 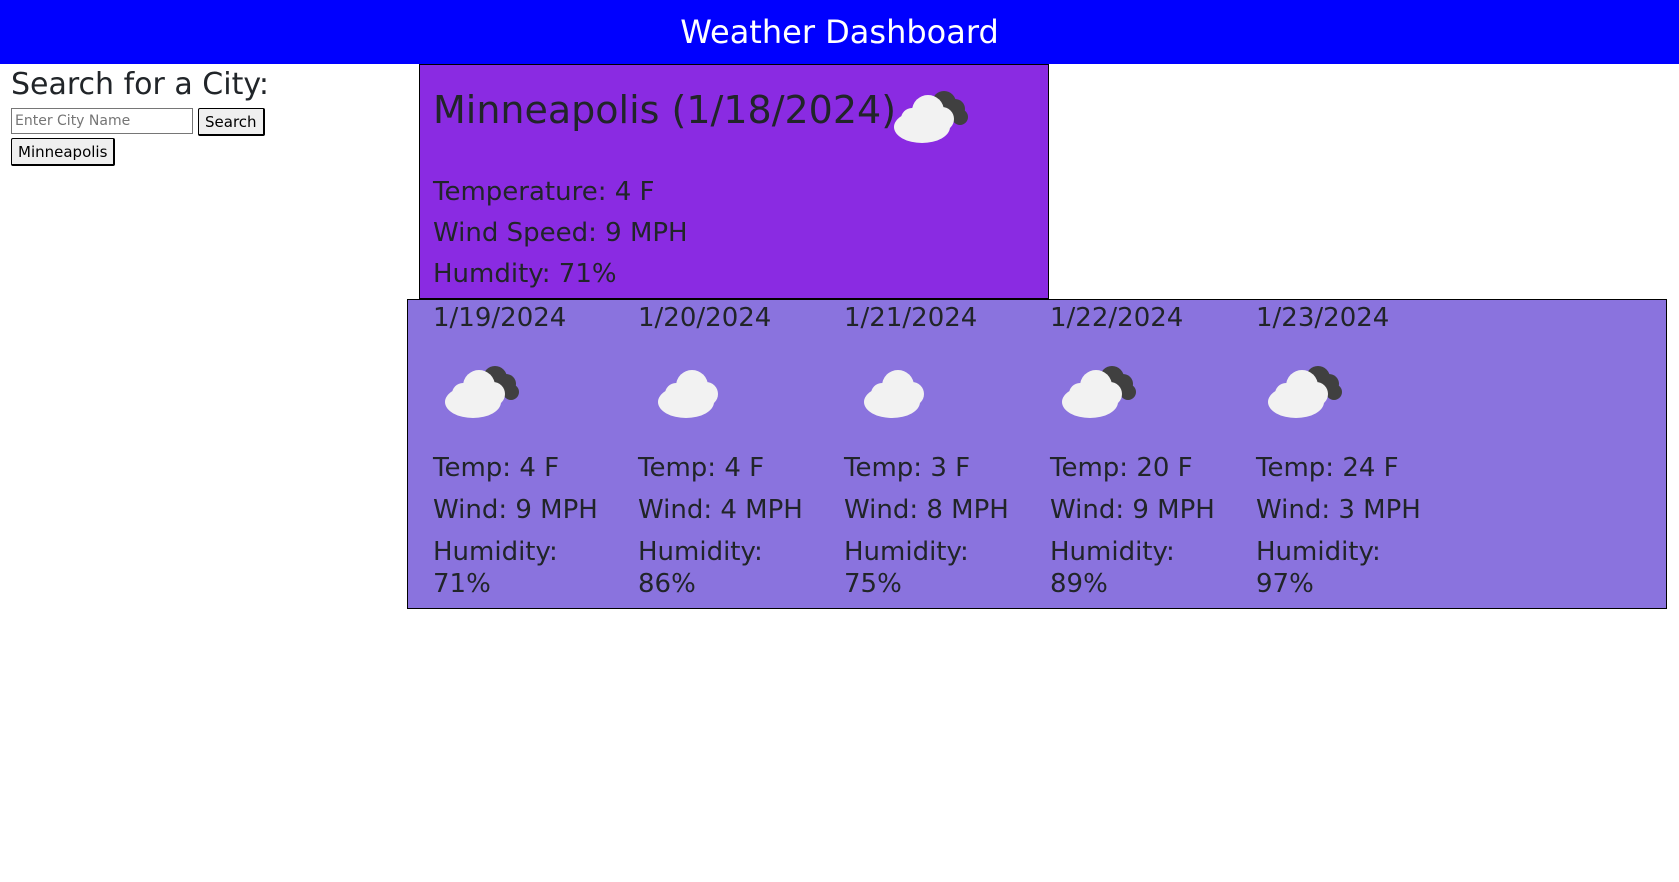 What do you see at coordinates (63, 152) in the screenshot?
I see `history-button-minneapolis: Minneapolis` at bounding box center [63, 152].